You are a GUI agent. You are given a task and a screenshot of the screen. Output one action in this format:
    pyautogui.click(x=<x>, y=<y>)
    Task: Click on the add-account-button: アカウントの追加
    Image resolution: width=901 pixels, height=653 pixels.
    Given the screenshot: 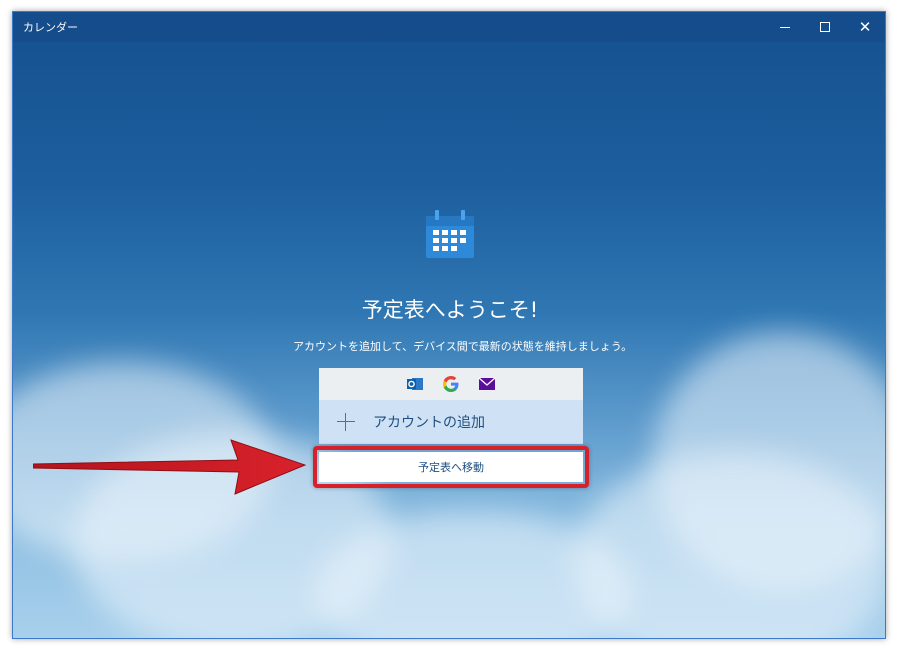 What is the action you would take?
    pyautogui.click(x=451, y=422)
    